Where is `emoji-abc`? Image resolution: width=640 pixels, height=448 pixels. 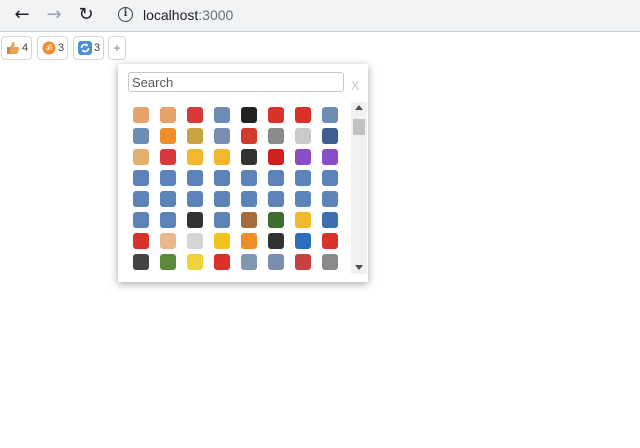
emoji-abc is located at coordinates (330, 115).